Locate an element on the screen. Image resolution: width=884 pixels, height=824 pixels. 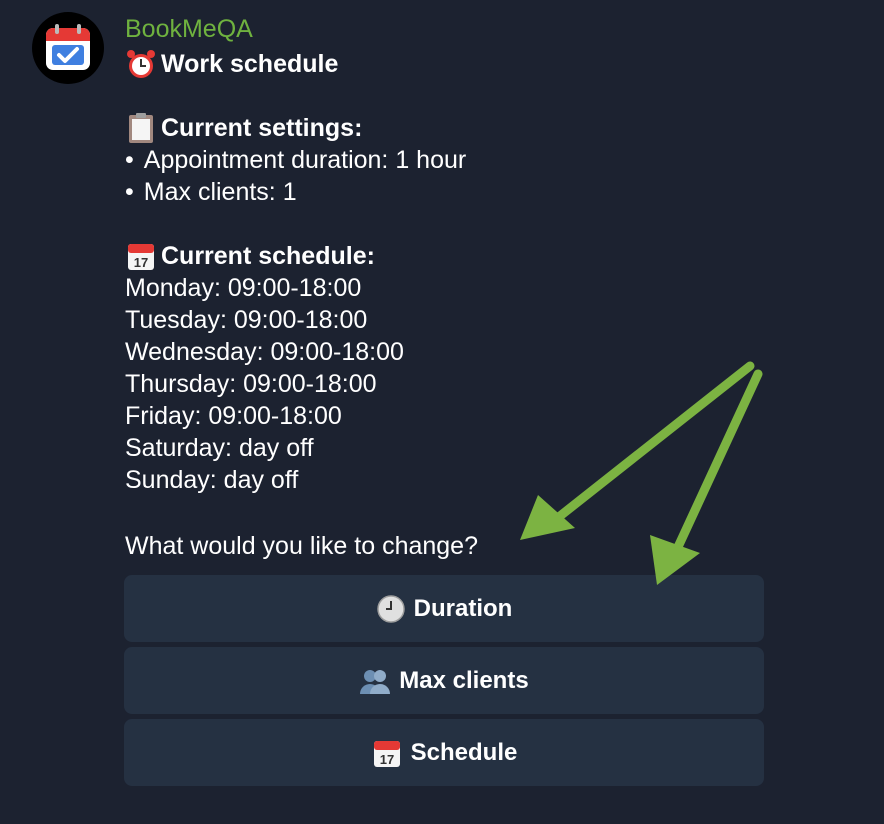
max-clients-button-label: Max clients is located at coordinates (464, 680).